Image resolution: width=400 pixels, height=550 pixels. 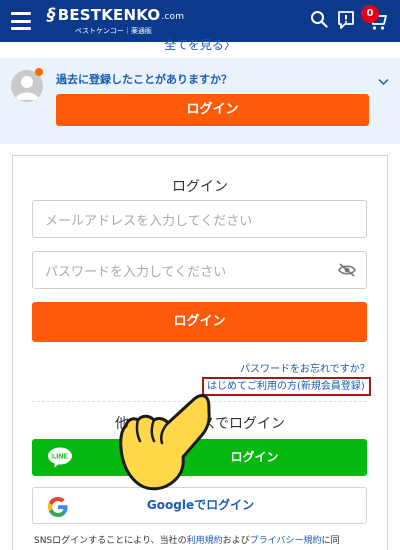 I want to click on logo-suffix: .com, so click(x=173, y=17).